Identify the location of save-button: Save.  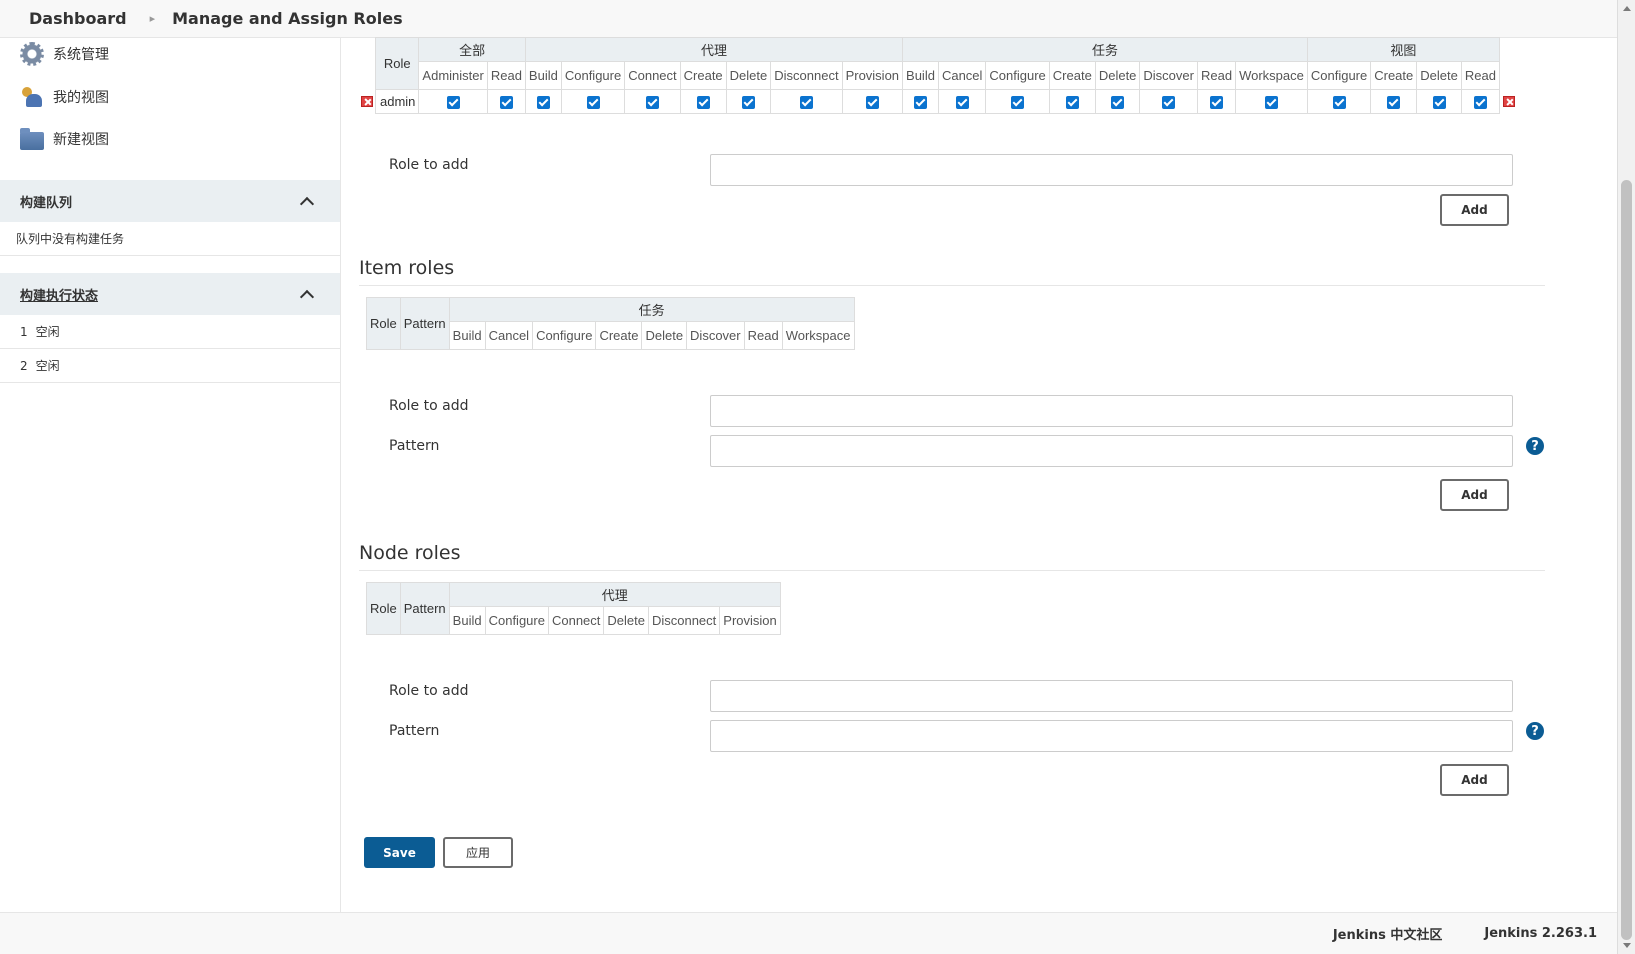
(399, 852).